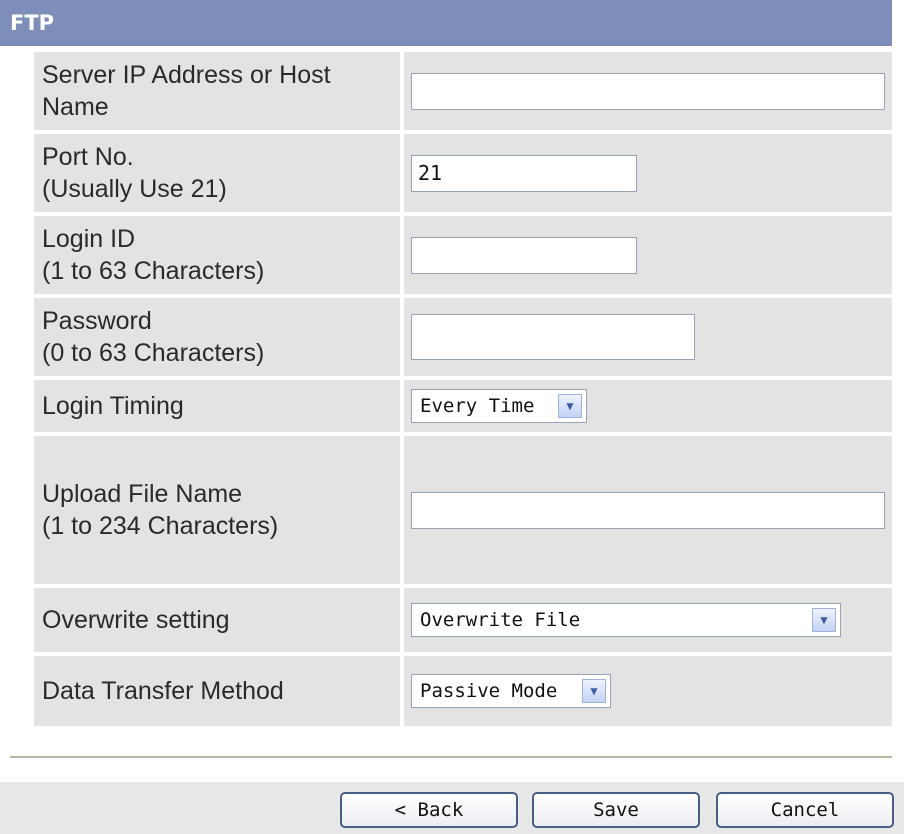 The width and height of the screenshot is (904, 834). I want to click on password-label: Password (0 to 63 Characters), so click(217, 337).